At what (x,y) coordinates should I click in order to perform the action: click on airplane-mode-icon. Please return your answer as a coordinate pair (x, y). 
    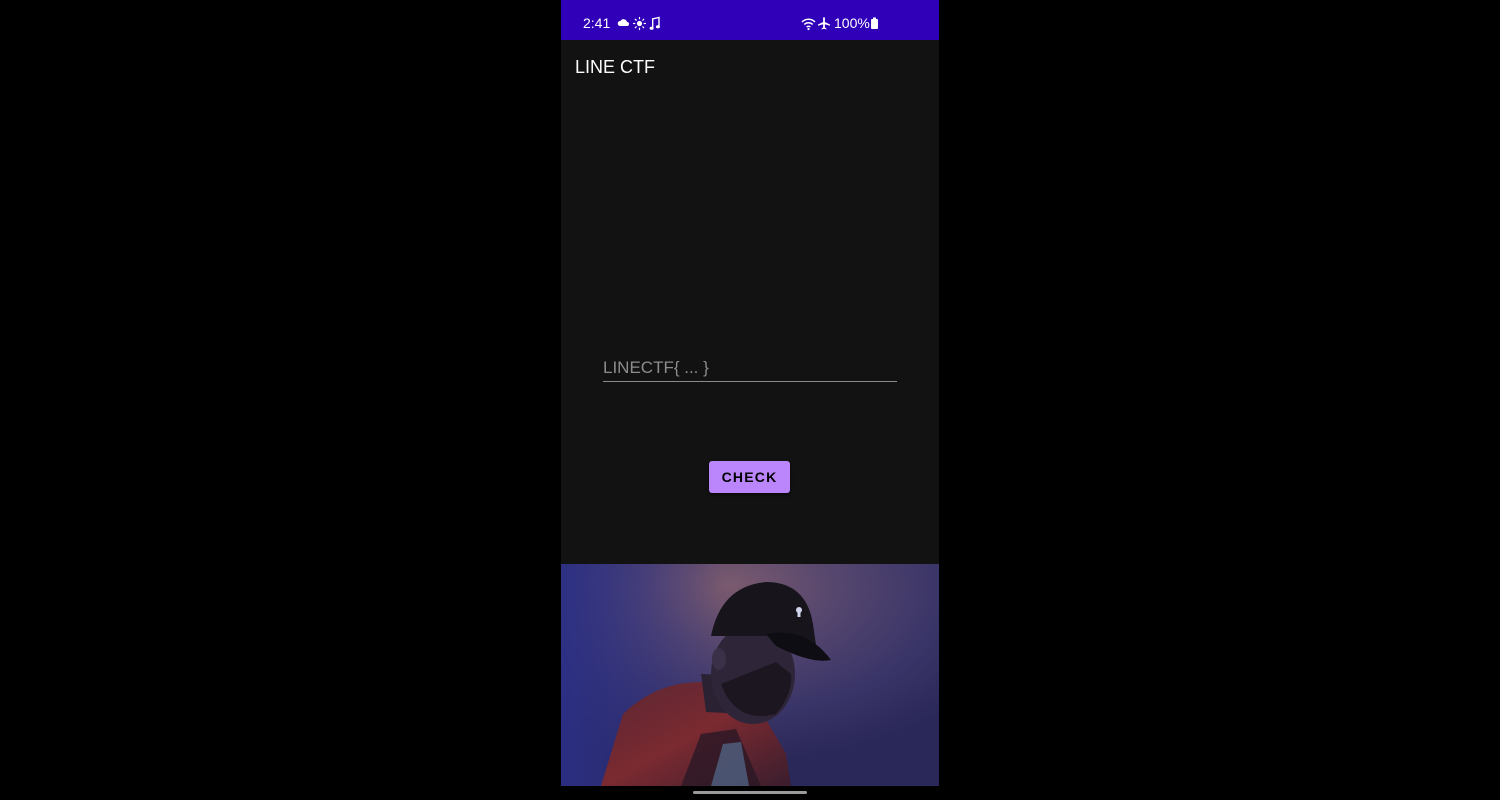
    Looking at the image, I should click on (824, 23).